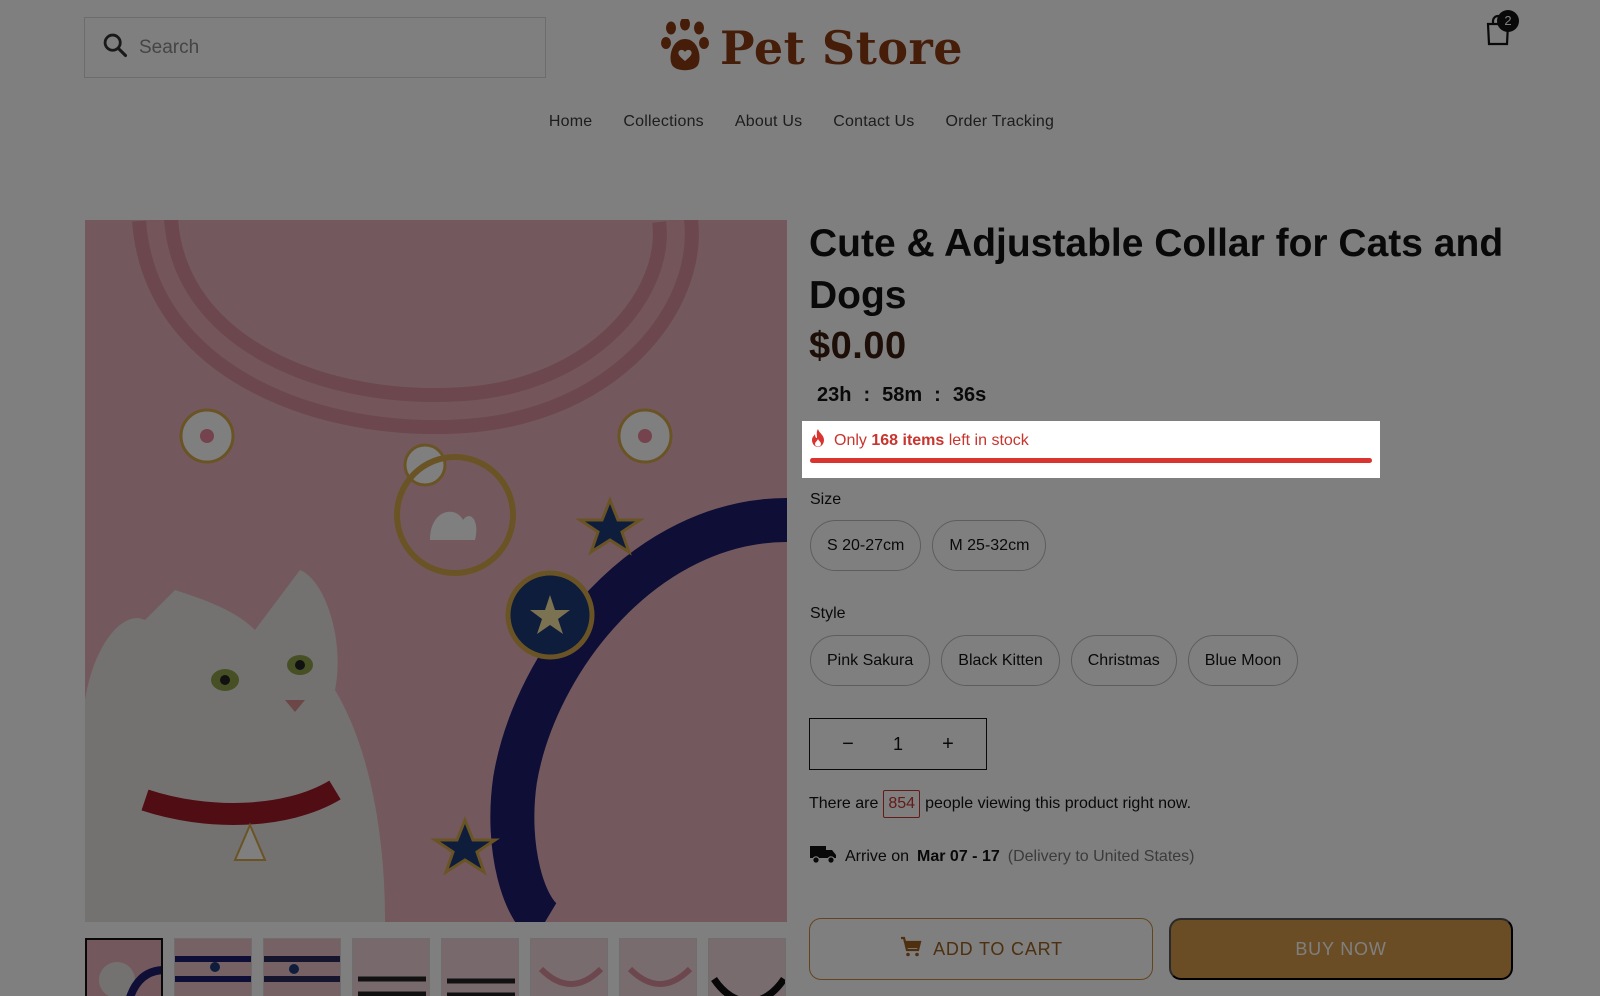 The height and width of the screenshot is (996, 1600). Describe the element at coordinates (850, 440) in the screenshot. I see `stock-prefix: Only` at that location.